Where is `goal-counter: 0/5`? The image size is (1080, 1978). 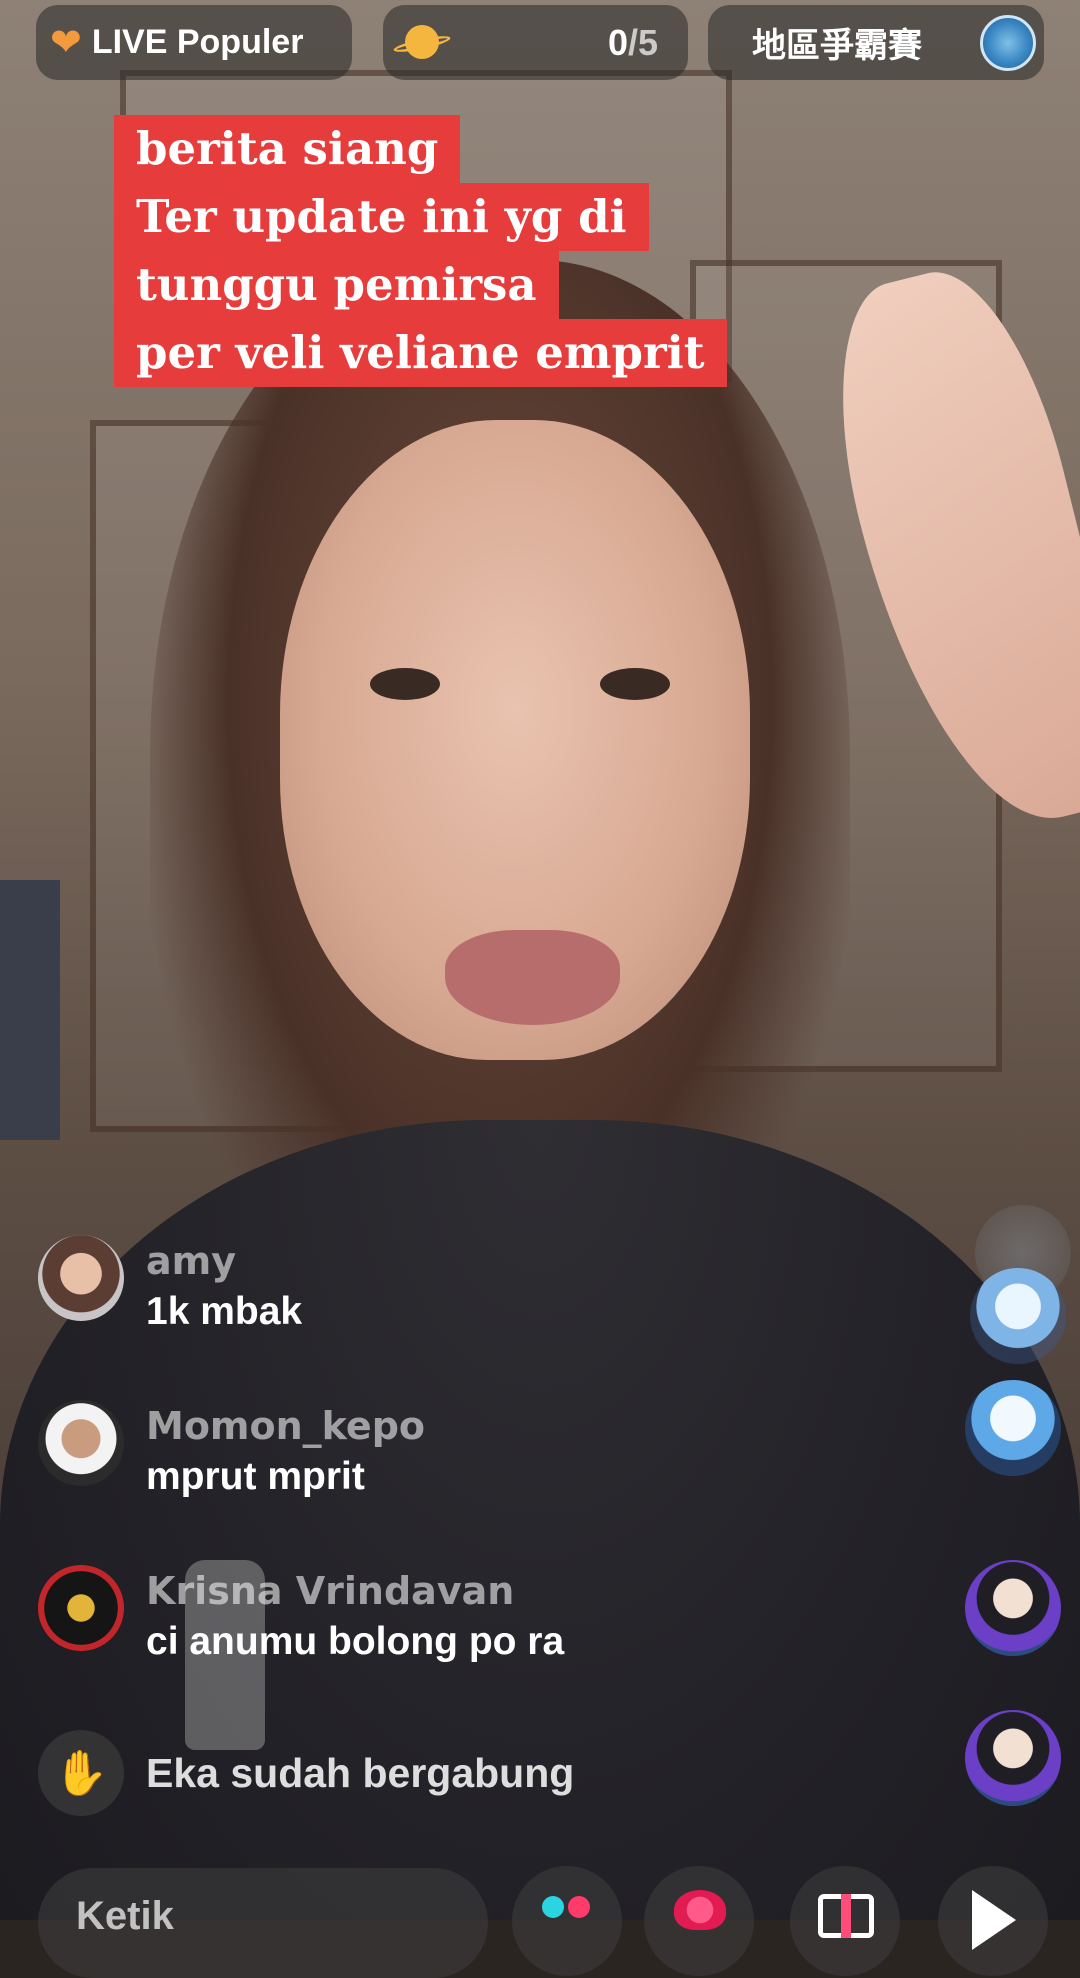
goal-counter: 0/5 is located at coordinates (633, 43).